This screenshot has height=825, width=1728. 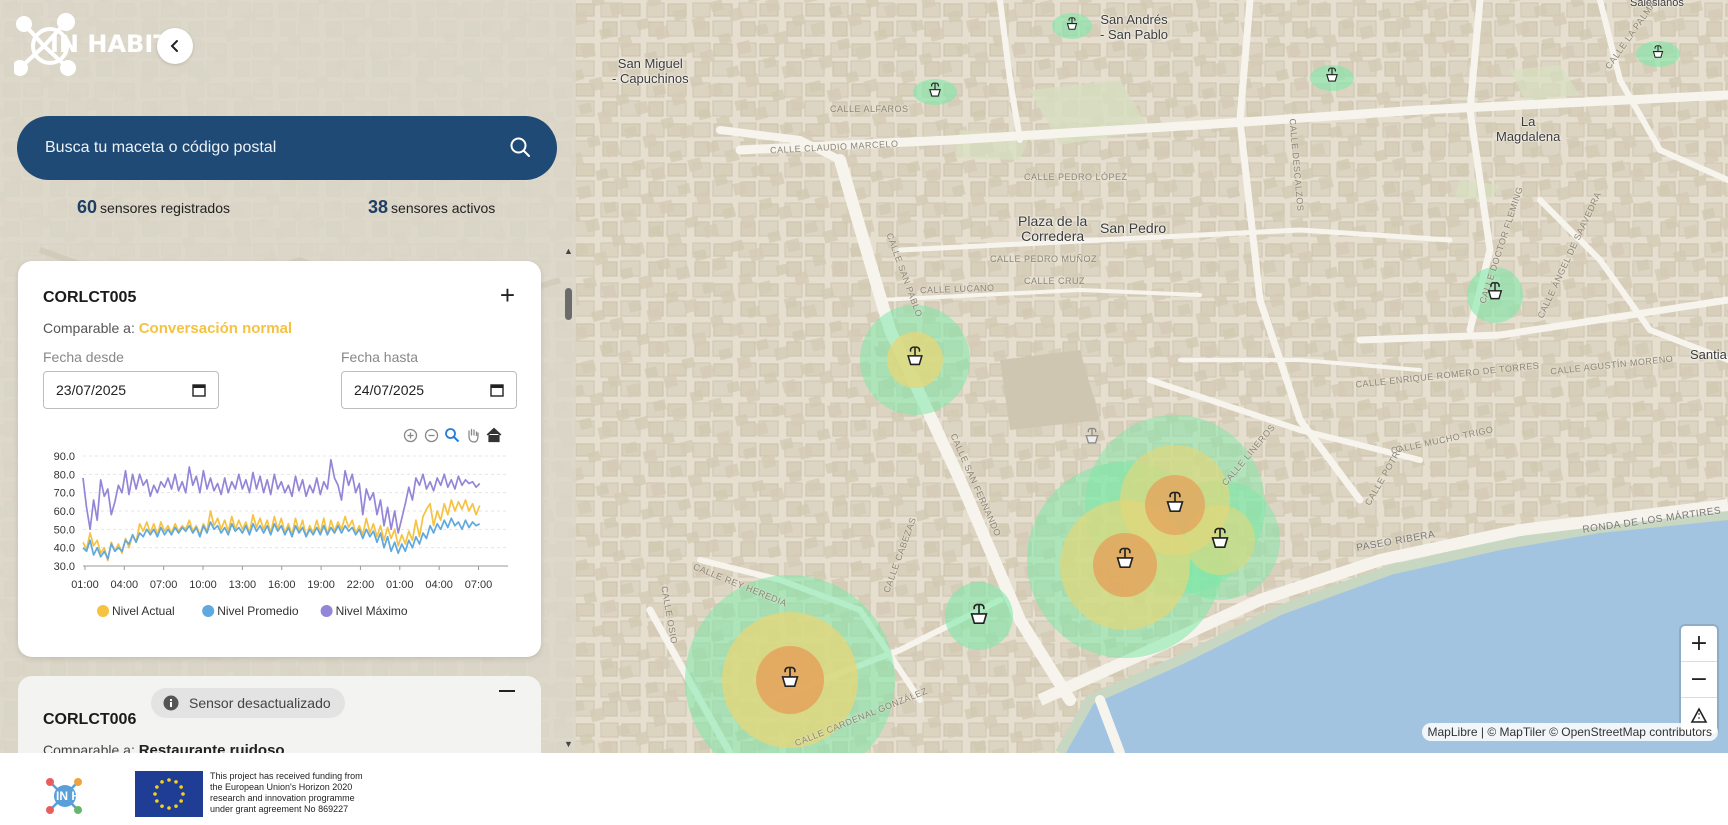 I want to click on y-tick-label: 70.0, so click(x=64, y=494).